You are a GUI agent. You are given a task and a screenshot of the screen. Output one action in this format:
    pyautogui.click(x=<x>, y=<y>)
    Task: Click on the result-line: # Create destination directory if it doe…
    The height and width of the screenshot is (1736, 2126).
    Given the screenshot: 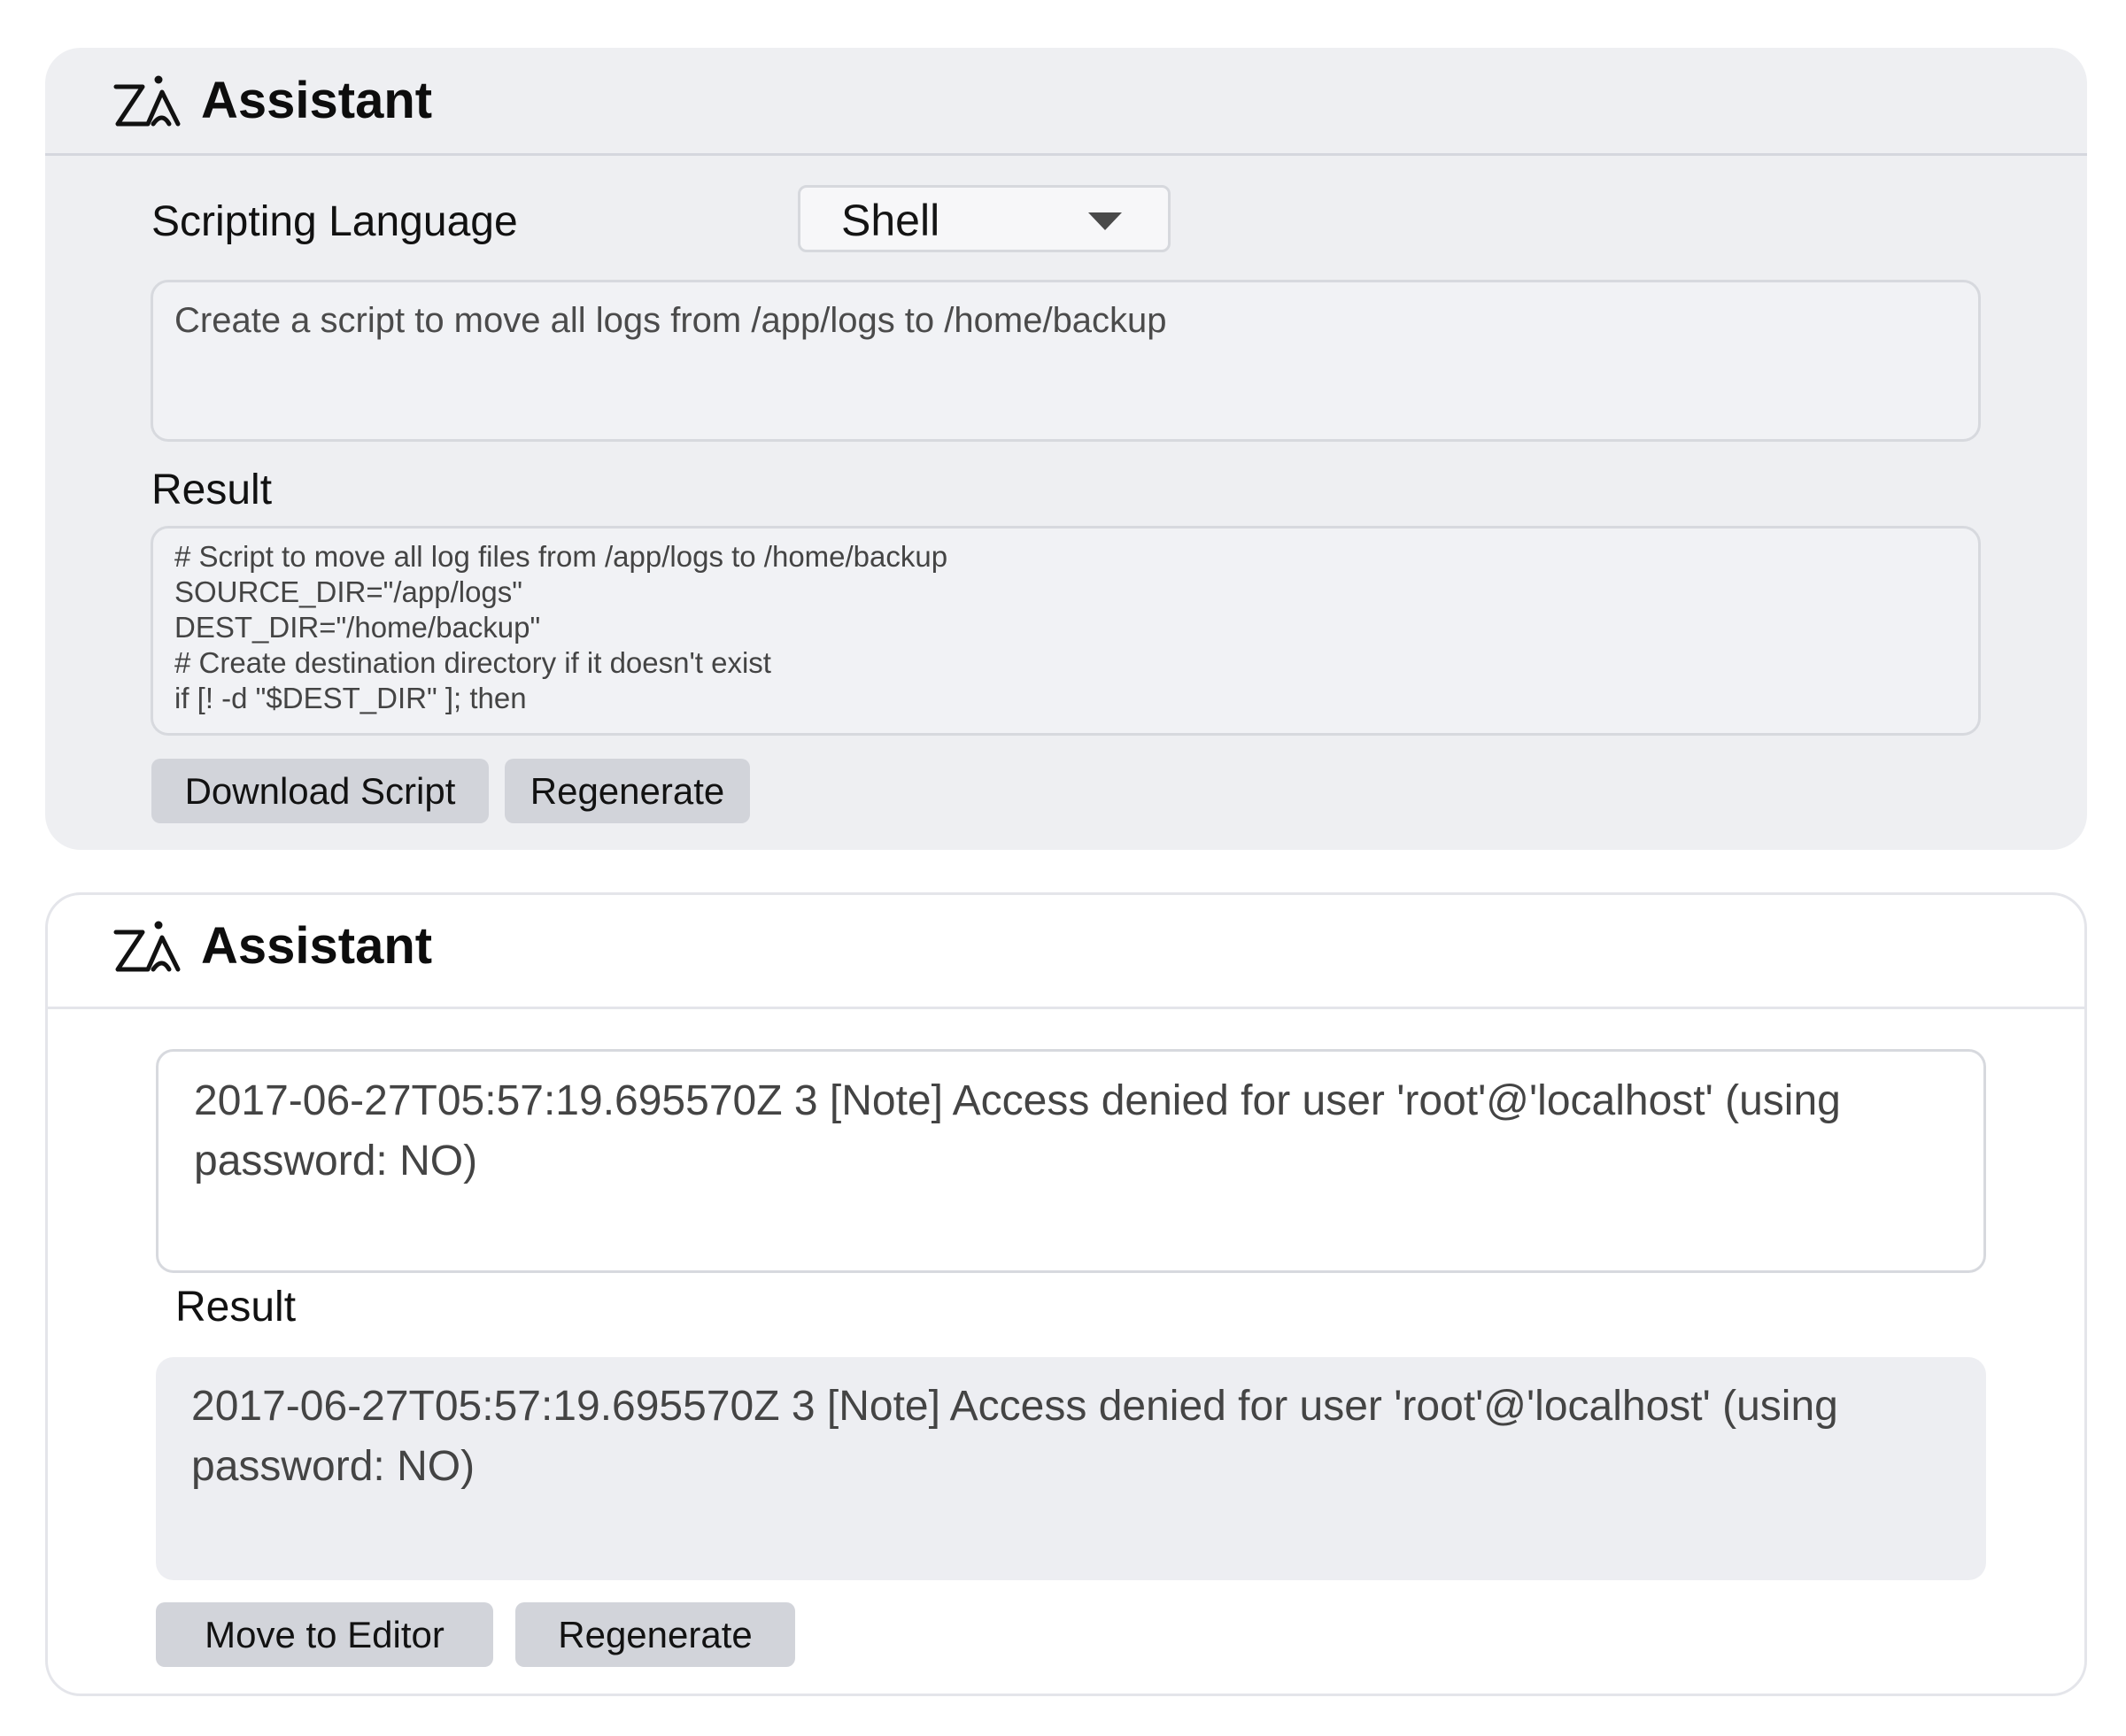 What is the action you would take?
    pyautogui.click(x=472, y=663)
    